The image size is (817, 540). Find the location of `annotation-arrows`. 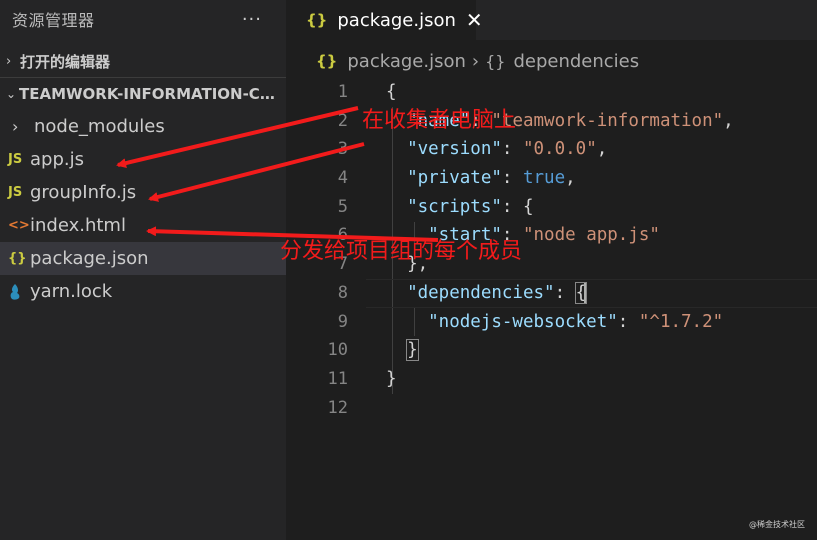

annotation-arrows is located at coordinates (277, 174).